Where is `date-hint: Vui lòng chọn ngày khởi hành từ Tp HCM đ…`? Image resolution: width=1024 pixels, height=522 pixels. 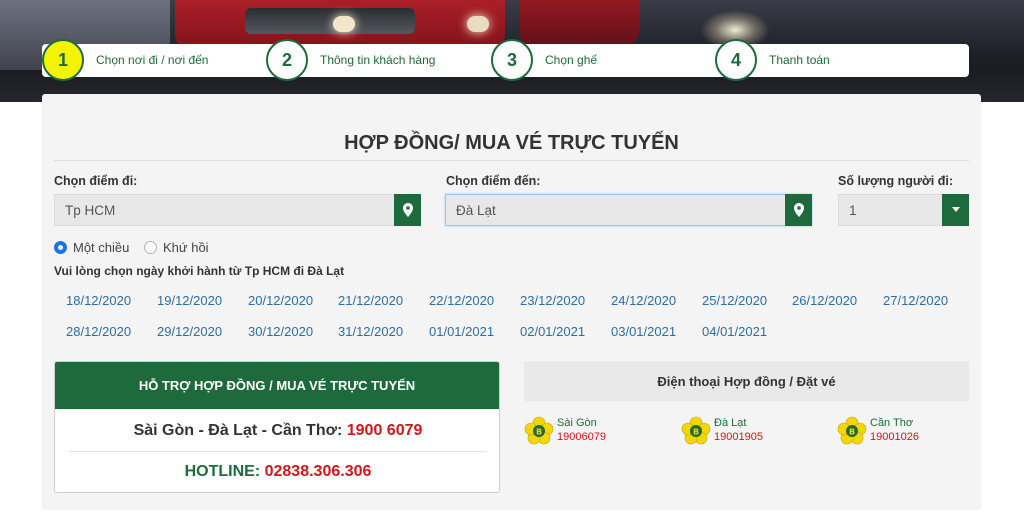
date-hint: Vui lòng chọn ngày khởi hành từ Tp HCM đ… is located at coordinates (199, 271).